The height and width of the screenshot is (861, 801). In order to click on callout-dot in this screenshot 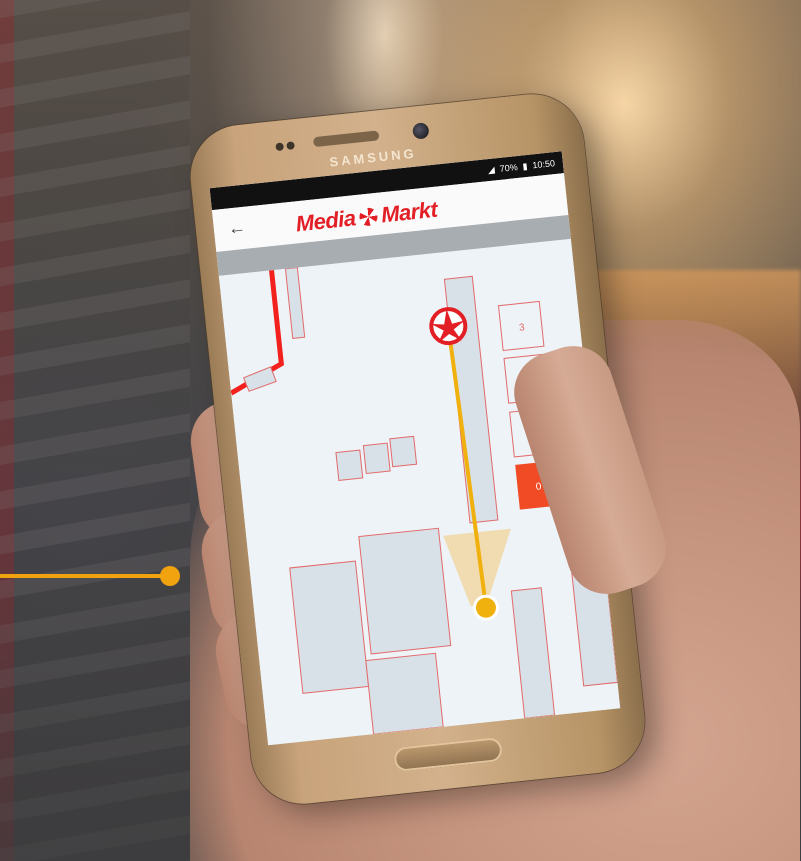, I will do `click(170, 576)`.